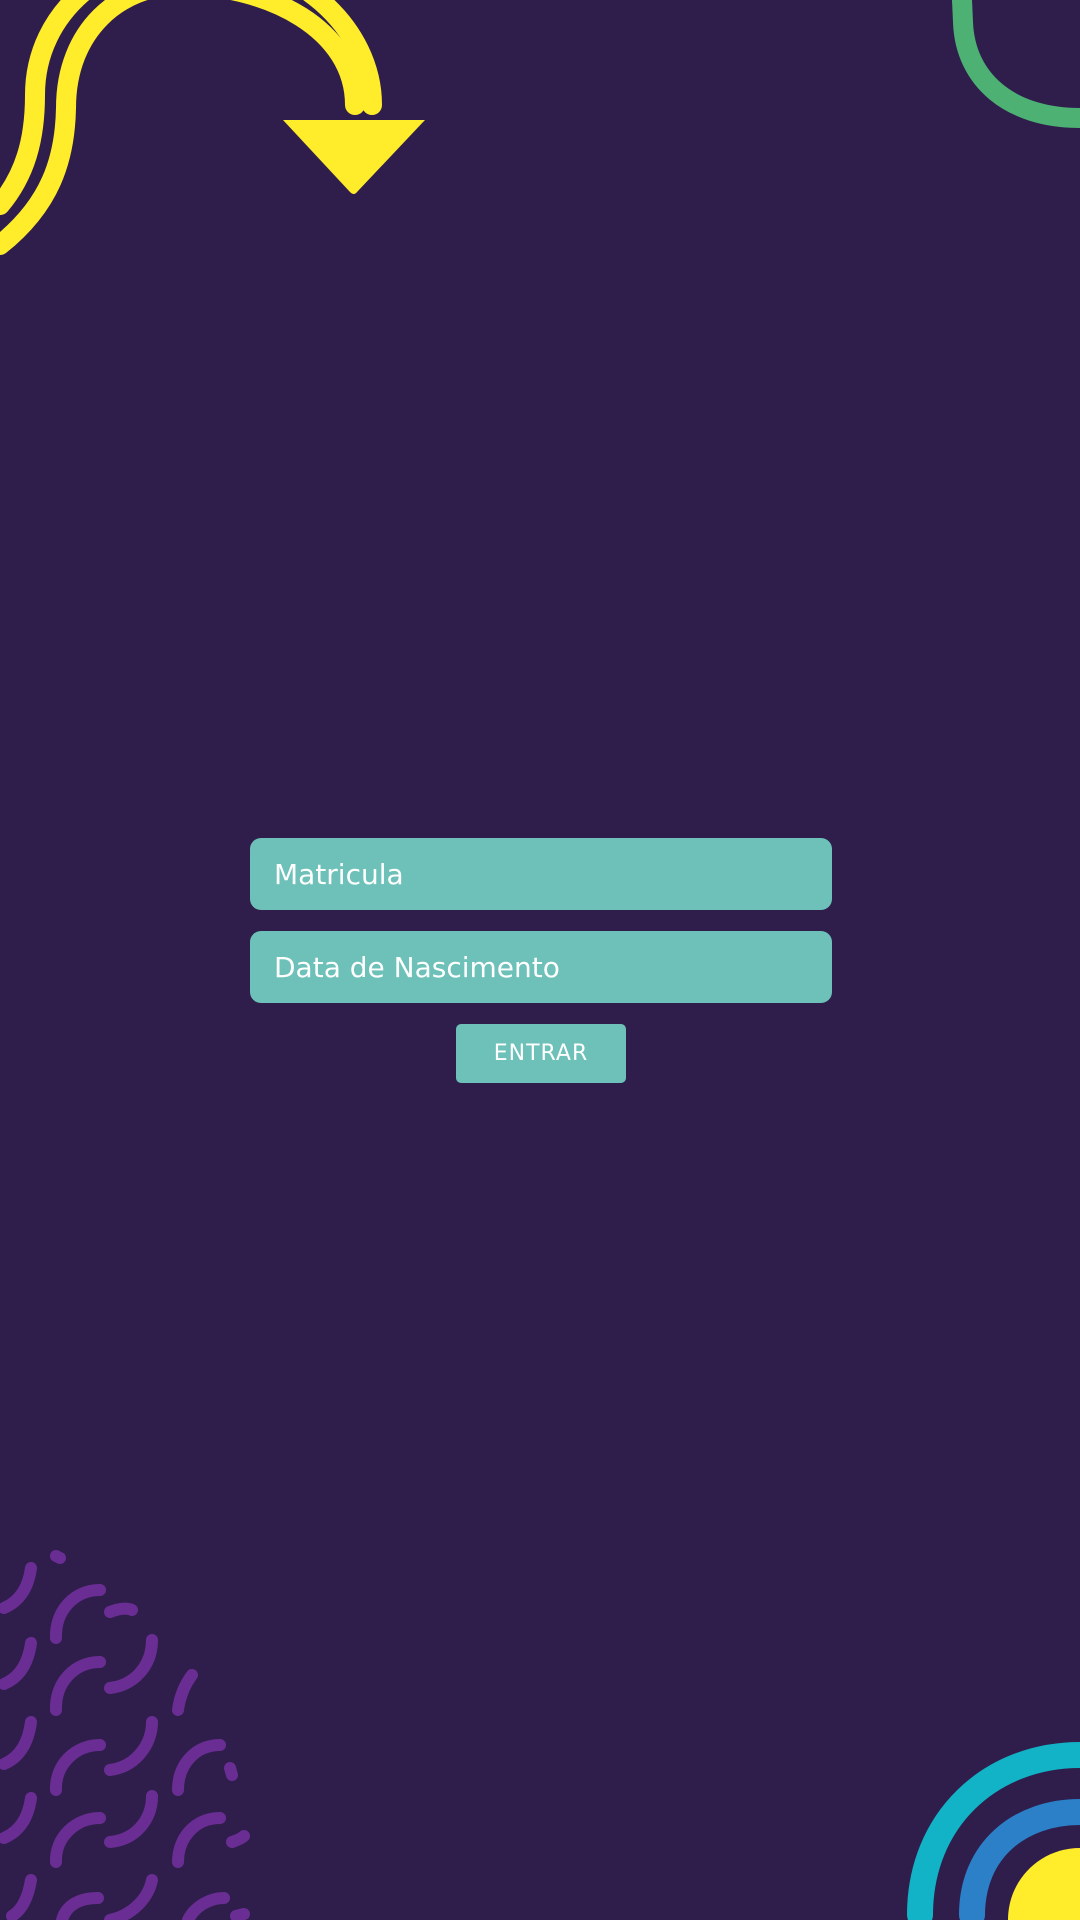 The image size is (1080, 1920). I want to click on yellow-half-sun-decoration, so click(1044, 1884).